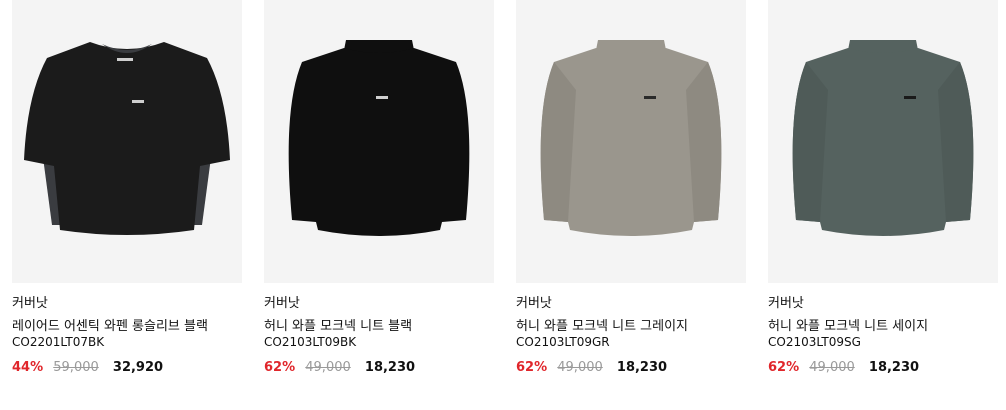 The width and height of the screenshot is (1006, 410). I want to click on product-code: CO2201LT07BK, so click(58, 342).